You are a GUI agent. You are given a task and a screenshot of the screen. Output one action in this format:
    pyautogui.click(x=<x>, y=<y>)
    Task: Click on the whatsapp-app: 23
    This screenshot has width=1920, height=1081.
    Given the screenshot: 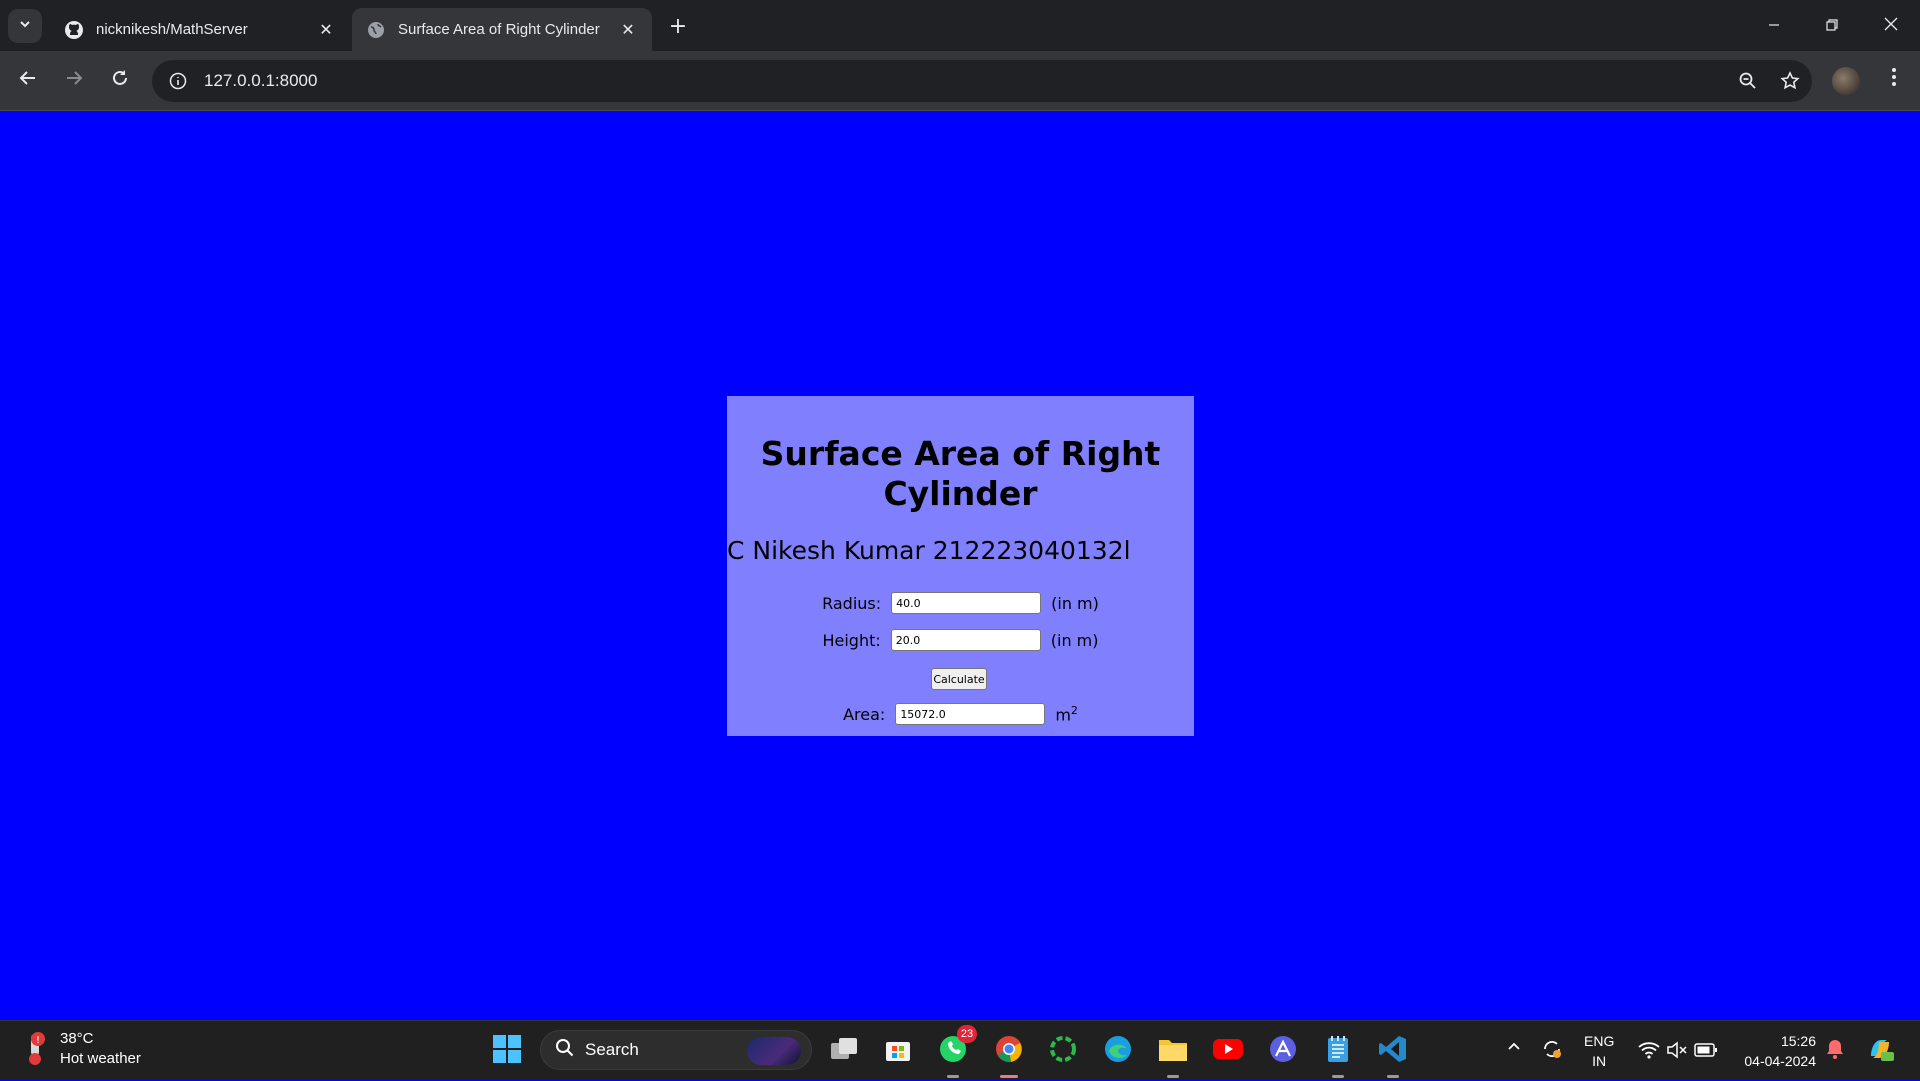 What is the action you would take?
    pyautogui.click(x=956, y=1051)
    